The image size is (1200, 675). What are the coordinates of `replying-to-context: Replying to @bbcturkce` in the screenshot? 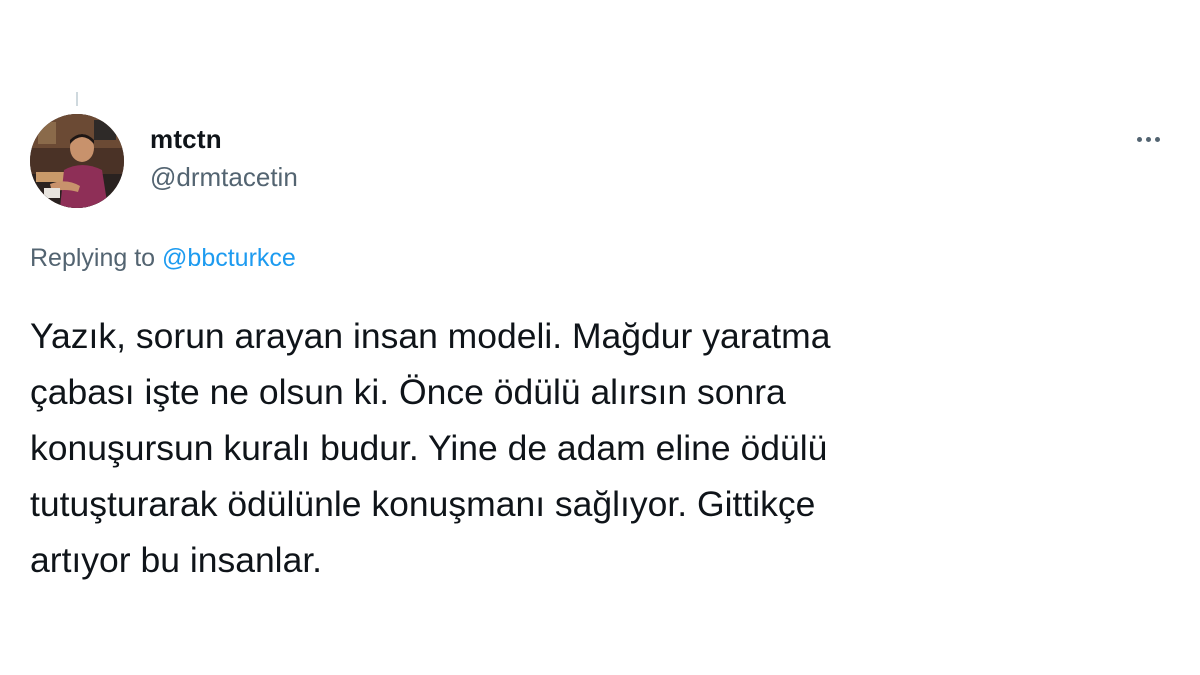 It's located at (163, 258).